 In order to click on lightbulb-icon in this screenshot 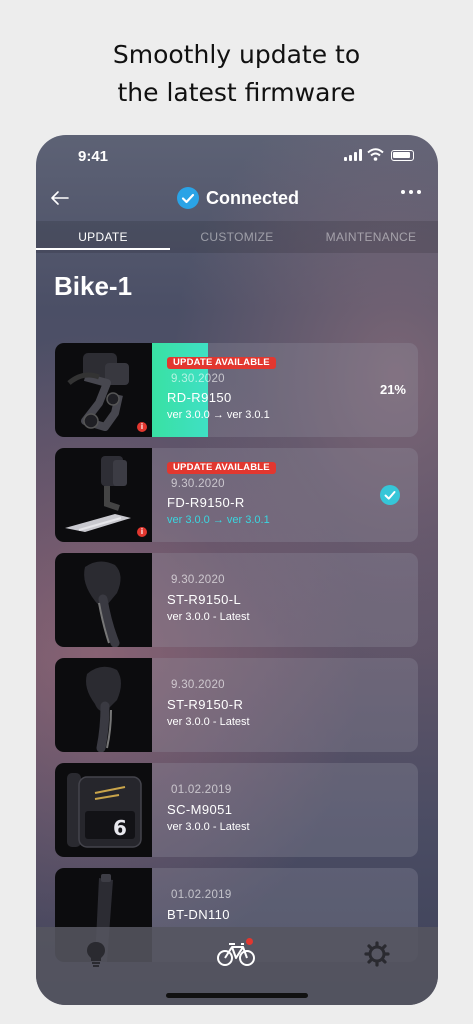, I will do `click(96, 954)`.